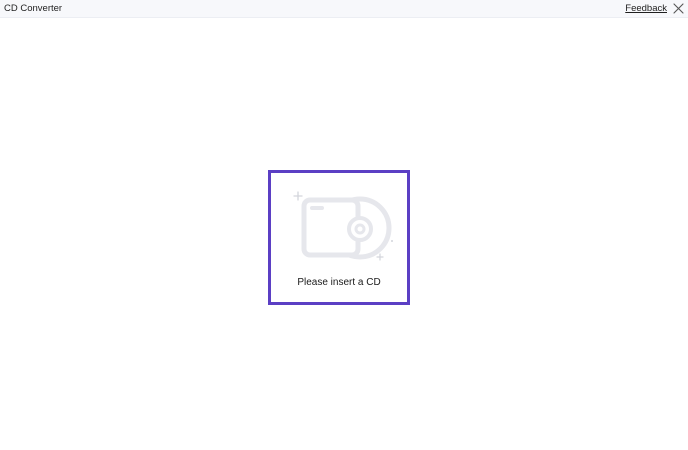 The image size is (688, 450). I want to click on insert-cd-message: Please insert a CD, so click(339, 282).